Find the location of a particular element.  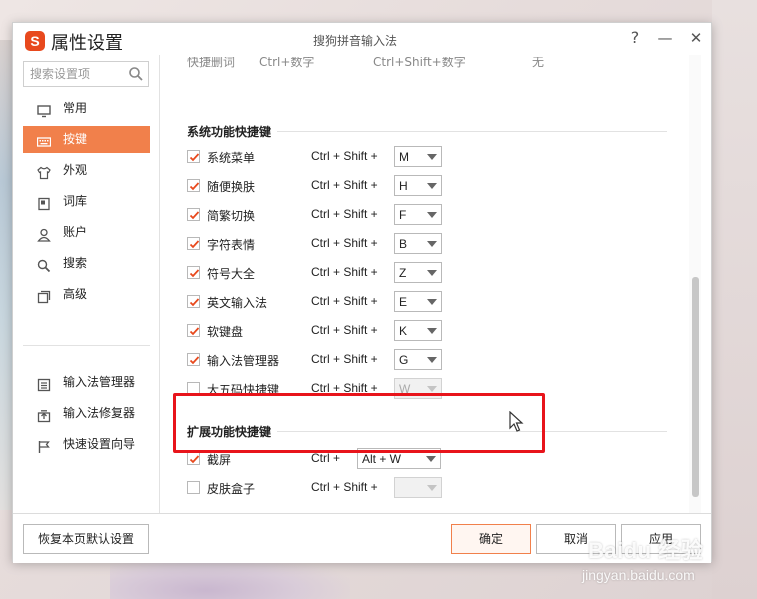

close-button: ✕ is located at coordinates (696, 38).